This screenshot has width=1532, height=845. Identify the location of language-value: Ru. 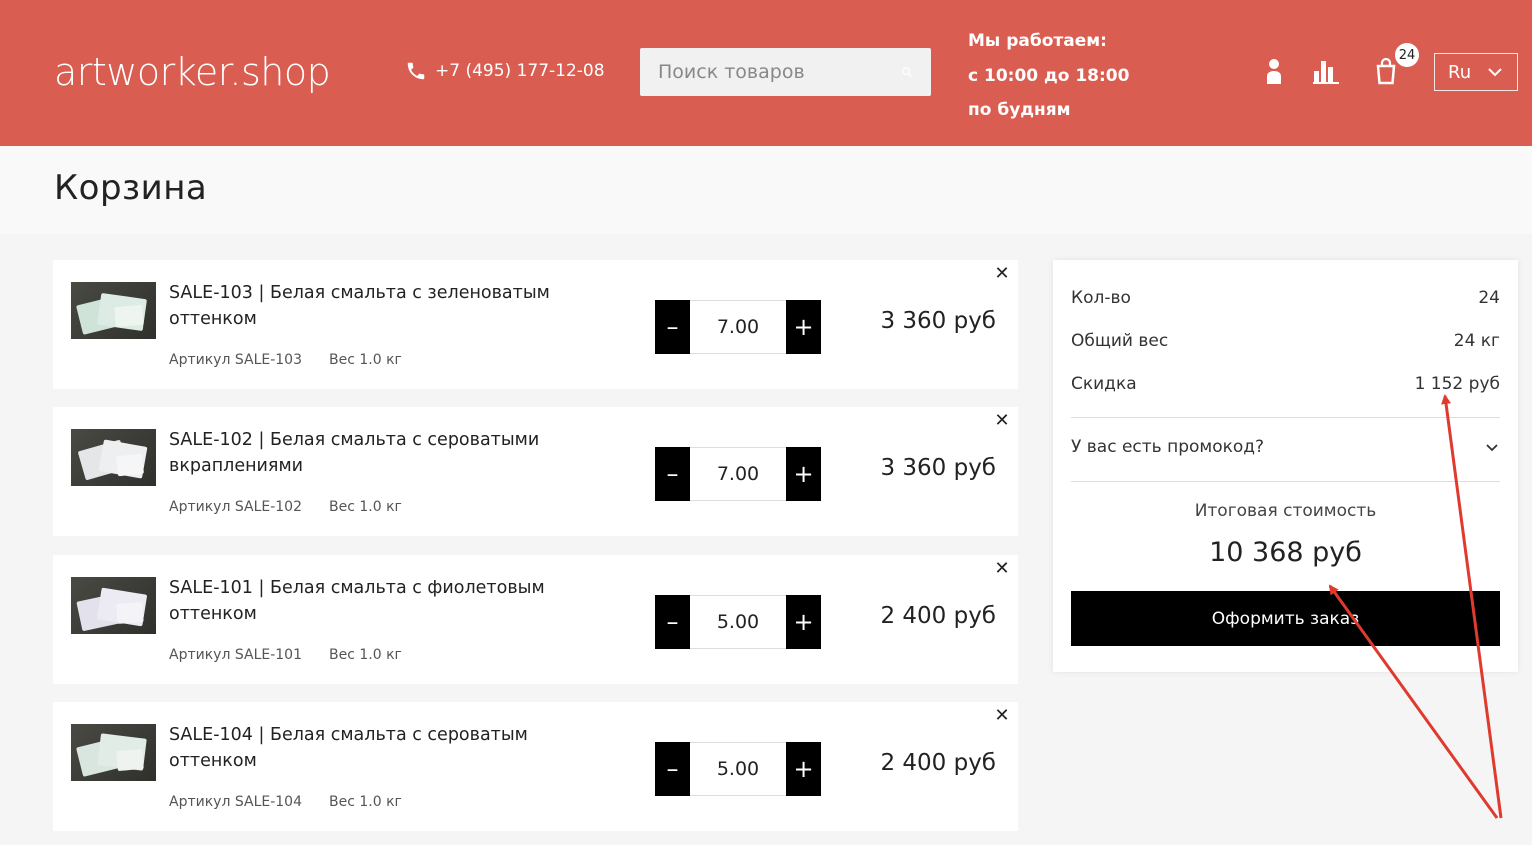
(1460, 72).